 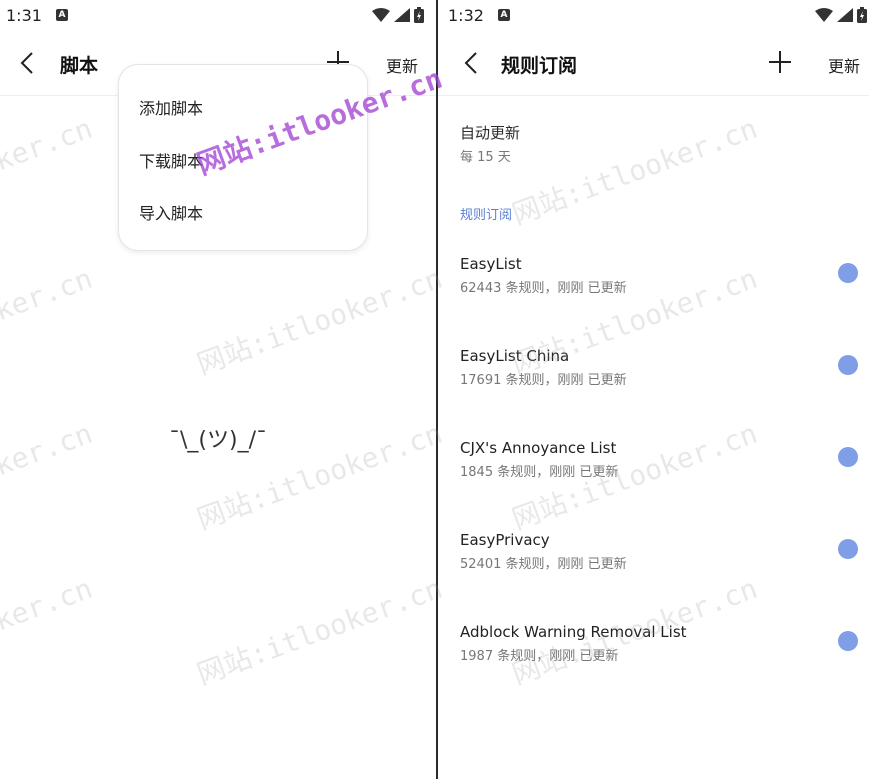 I want to click on menu-item-download-script: 下载脚本, so click(x=171, y=160).